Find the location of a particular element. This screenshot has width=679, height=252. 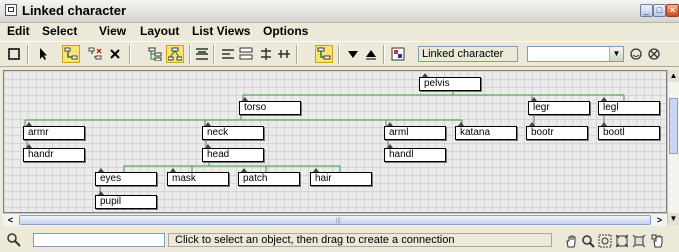

spread-icon is located at coordinates (324, 54).